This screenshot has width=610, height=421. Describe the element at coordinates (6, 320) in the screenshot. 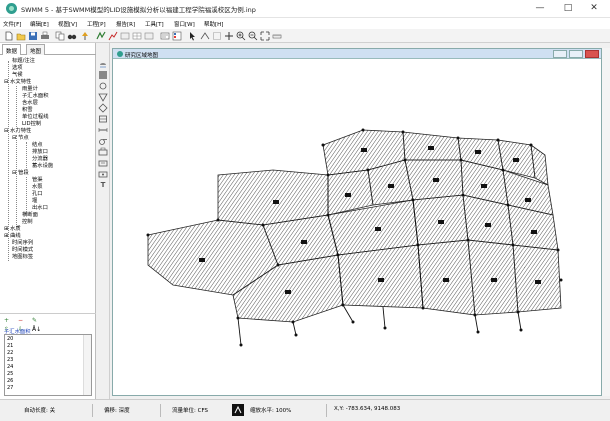

I see `add-object-button: +` at that location.